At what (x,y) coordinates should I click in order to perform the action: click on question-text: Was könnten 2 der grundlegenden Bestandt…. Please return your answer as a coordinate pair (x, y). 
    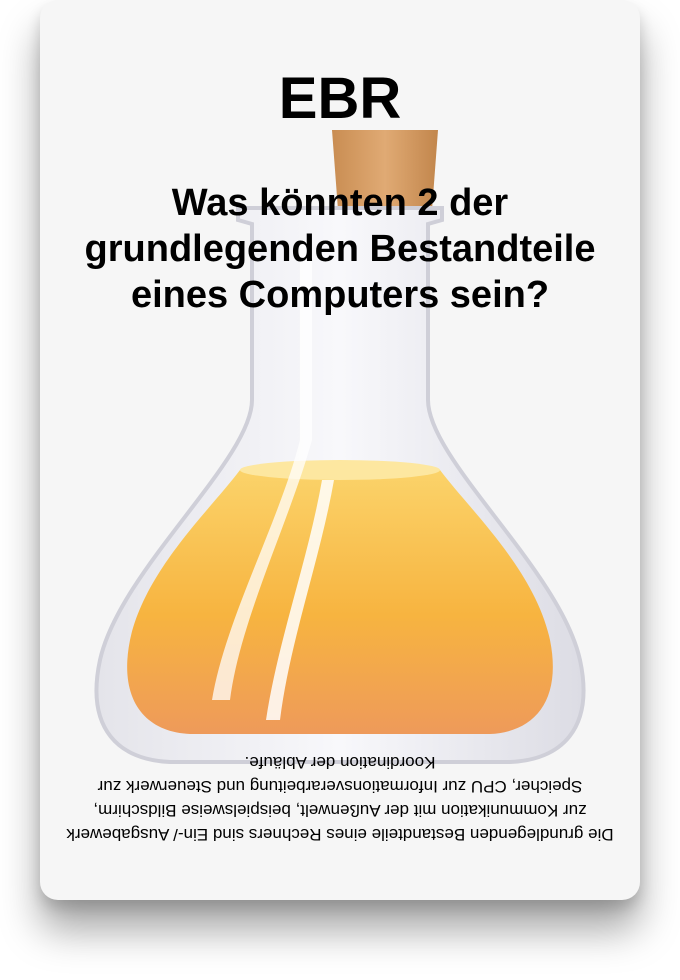
    Looking at the image, I should click on (340, 249).